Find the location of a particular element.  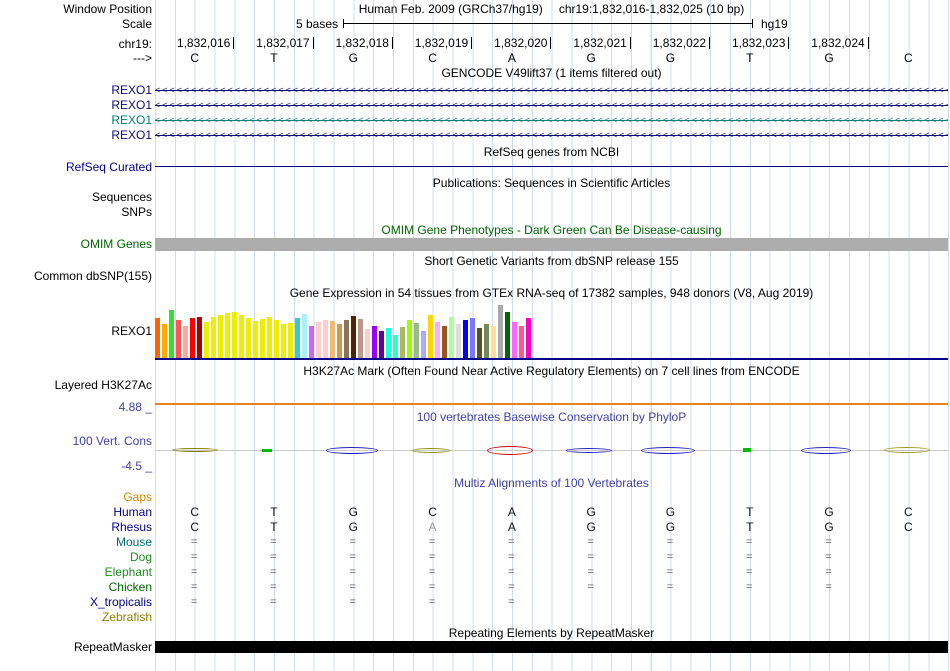

species-label: Human is located at coordinates (76, 512).